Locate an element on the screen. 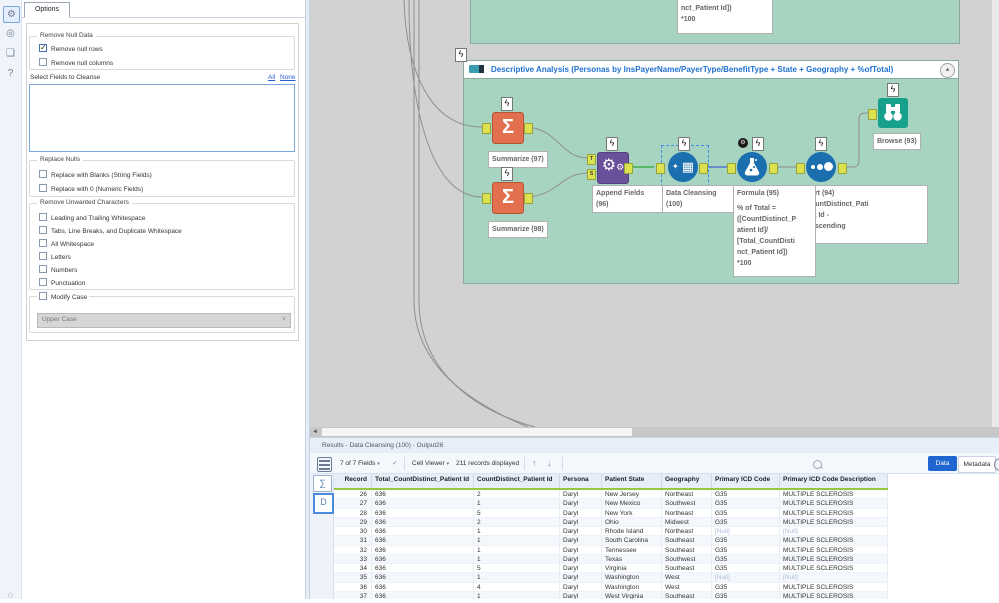  scroll-up-icon: ↑ is located at coordinates (534, 463).